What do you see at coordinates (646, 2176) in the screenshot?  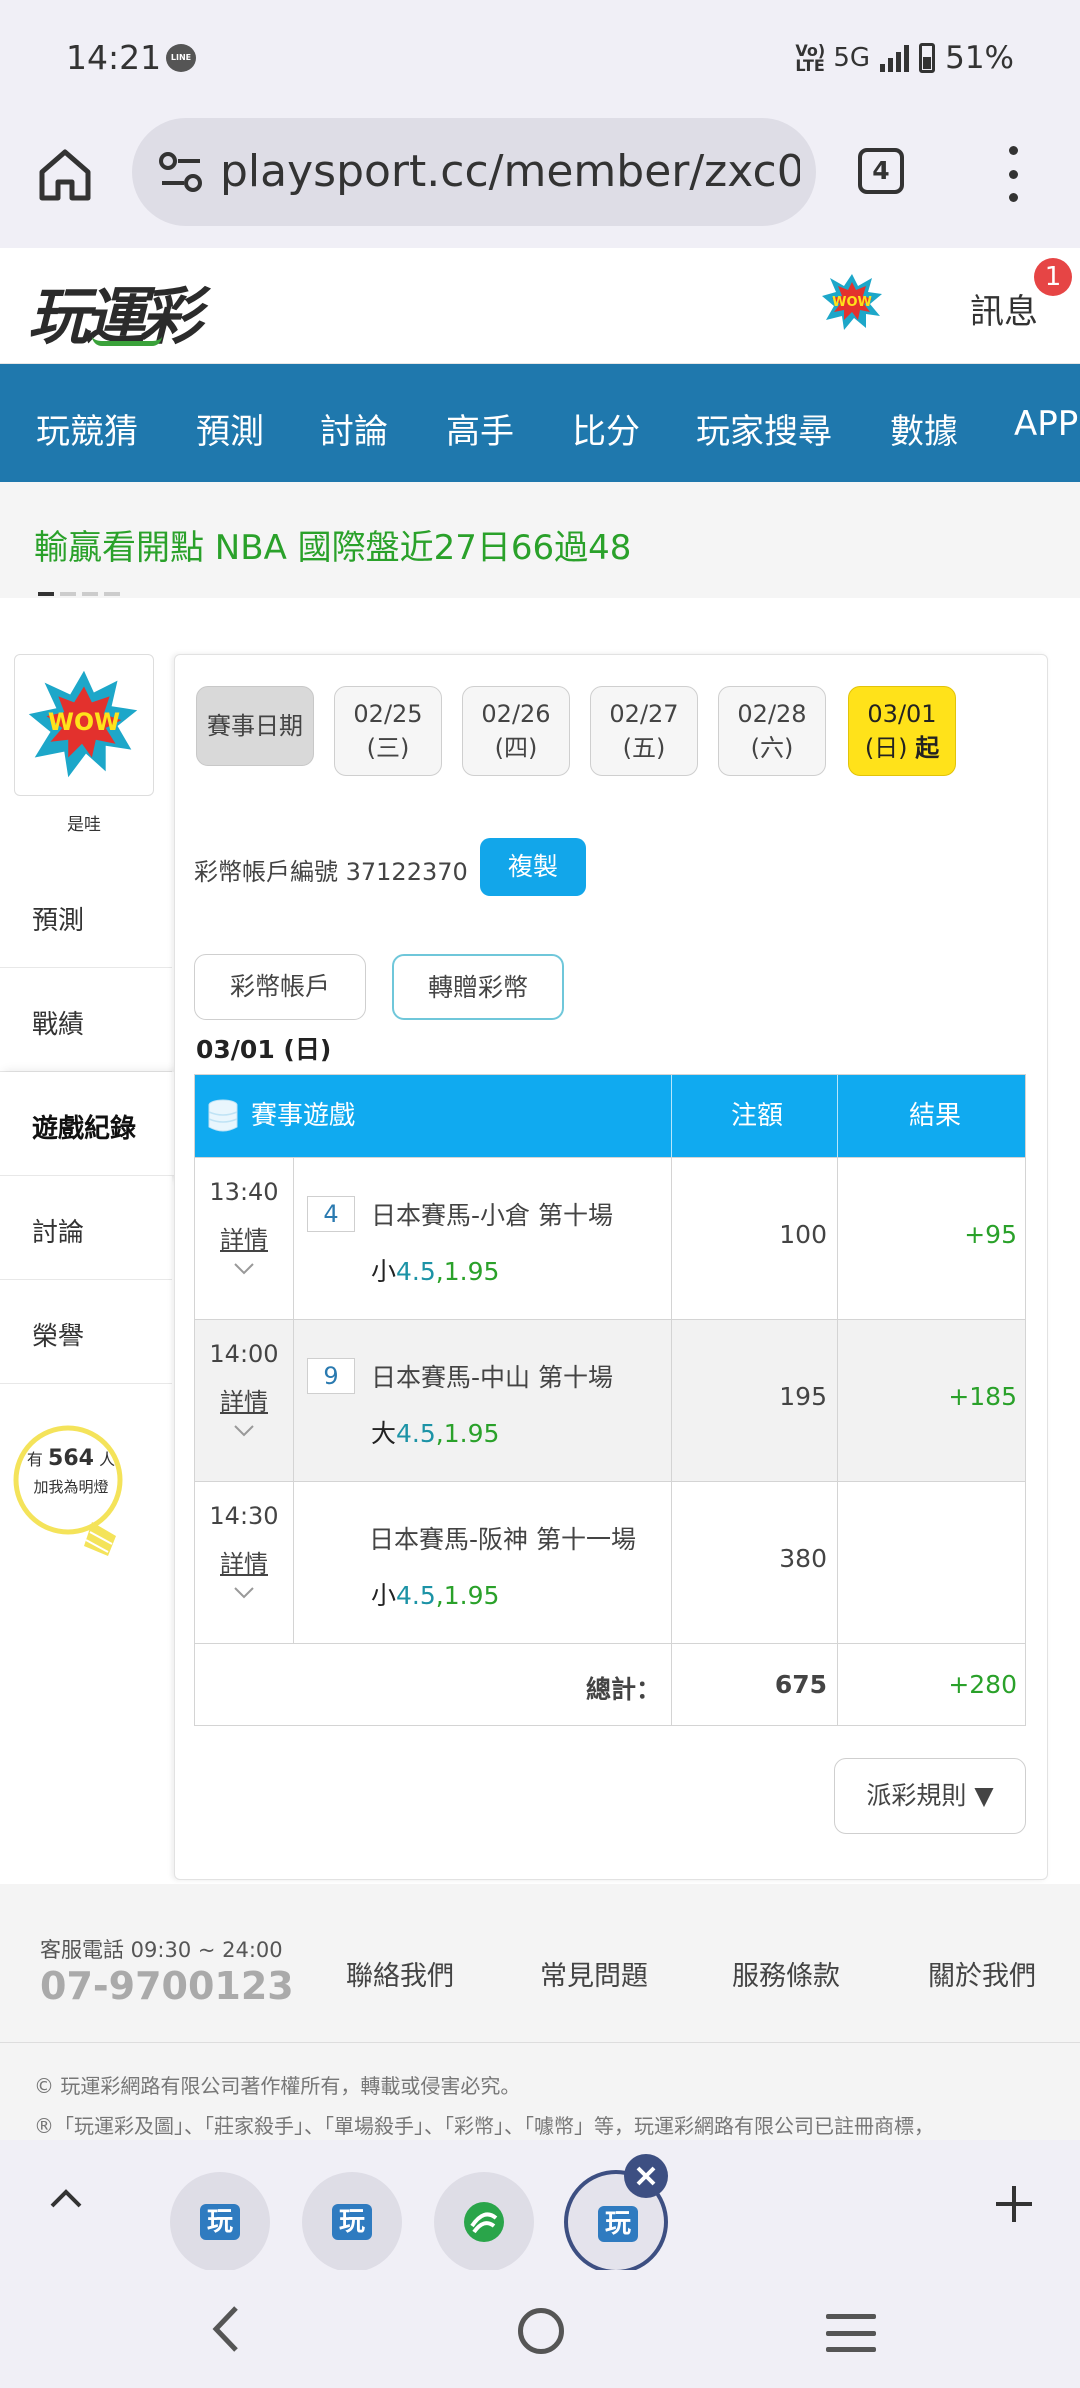 I see `close-tab-icon` at bounding box center [646, 2176].